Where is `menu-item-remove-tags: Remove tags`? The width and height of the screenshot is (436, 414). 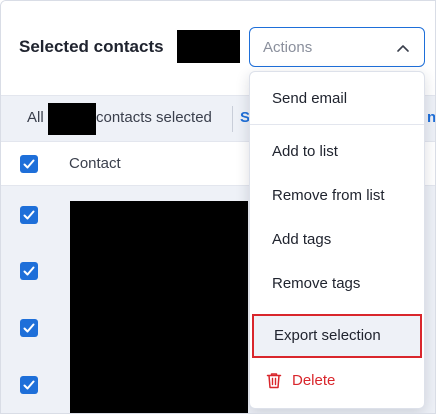
menu-item-remove-tags: Remove tags is located at coordinates (337, 284).